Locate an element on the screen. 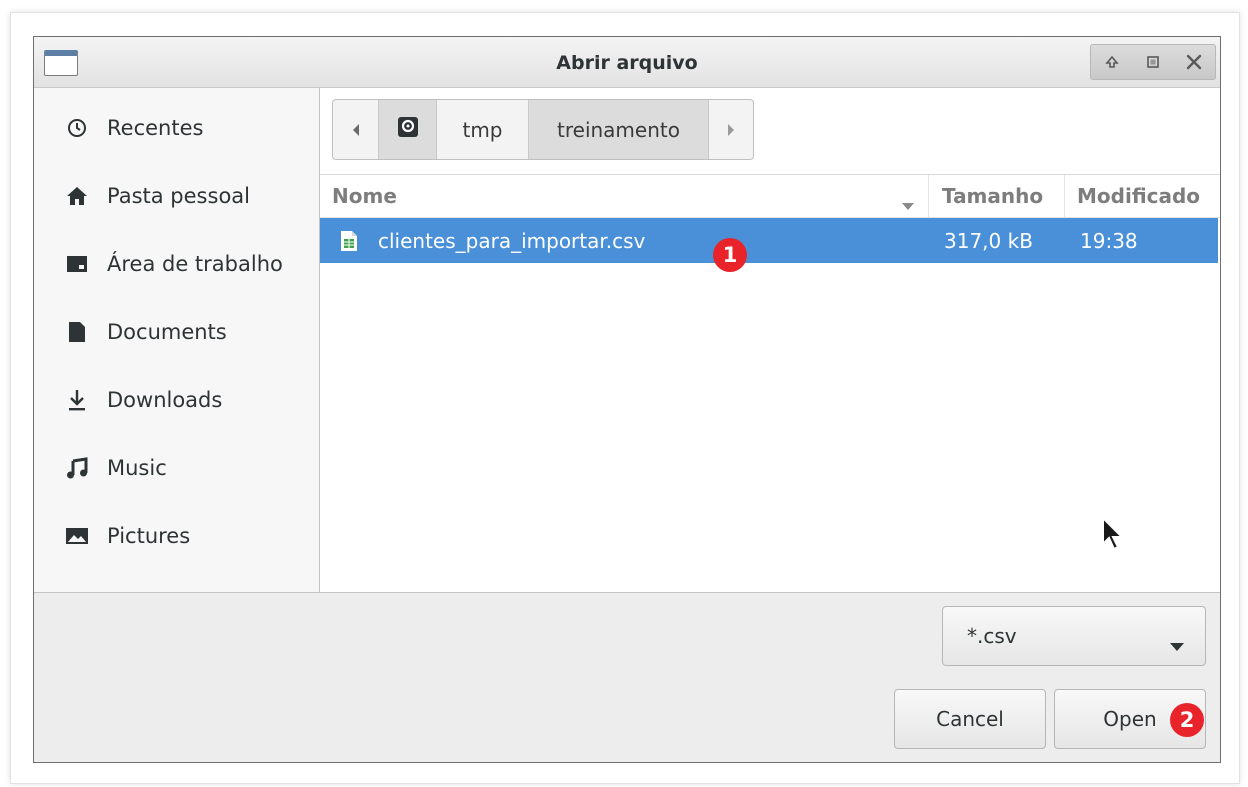  sidebar-item-label: Pictures is located at coordinates (149, 536).